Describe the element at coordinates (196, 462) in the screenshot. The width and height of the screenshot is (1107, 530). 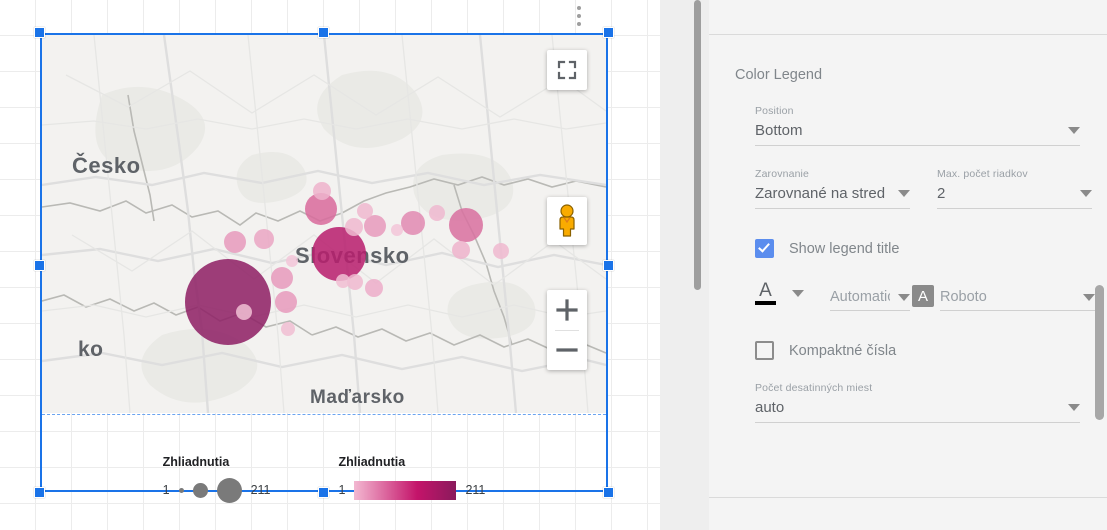
I see `size-legend-title: Zhliadnutia` at that location.